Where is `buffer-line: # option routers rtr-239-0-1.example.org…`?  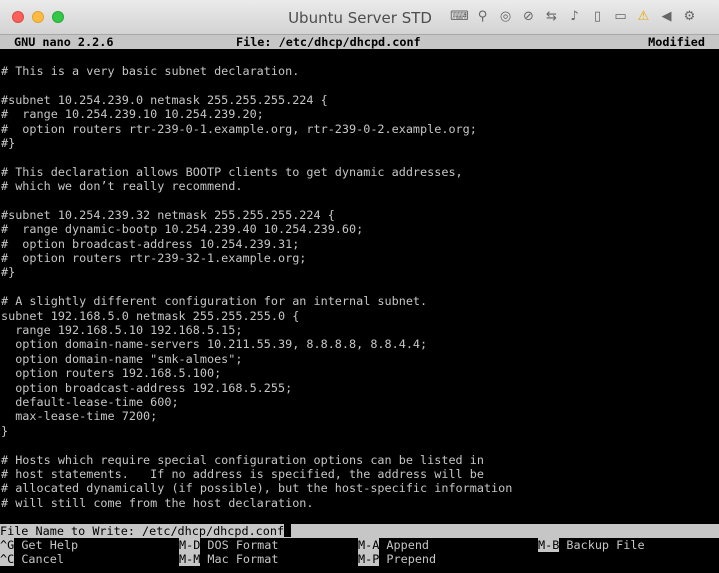 buffer-line: # option routers rtr-239-0-1.example.org… is located at coordinates (359, 129).